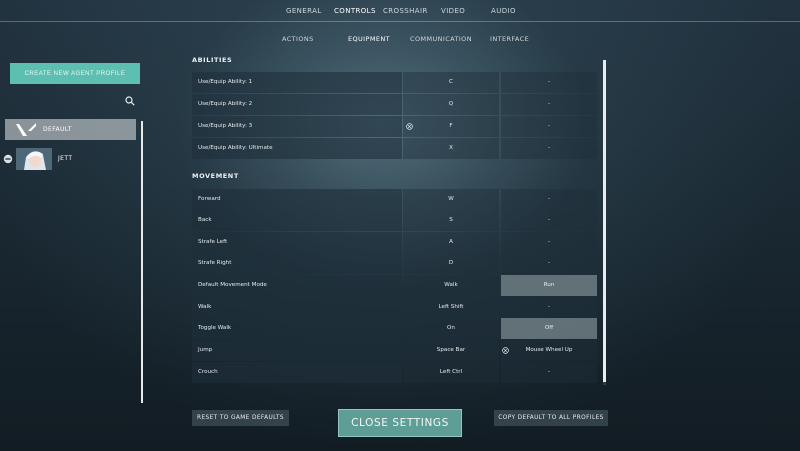  I want to click on option-off: Off, so click(549, 328).